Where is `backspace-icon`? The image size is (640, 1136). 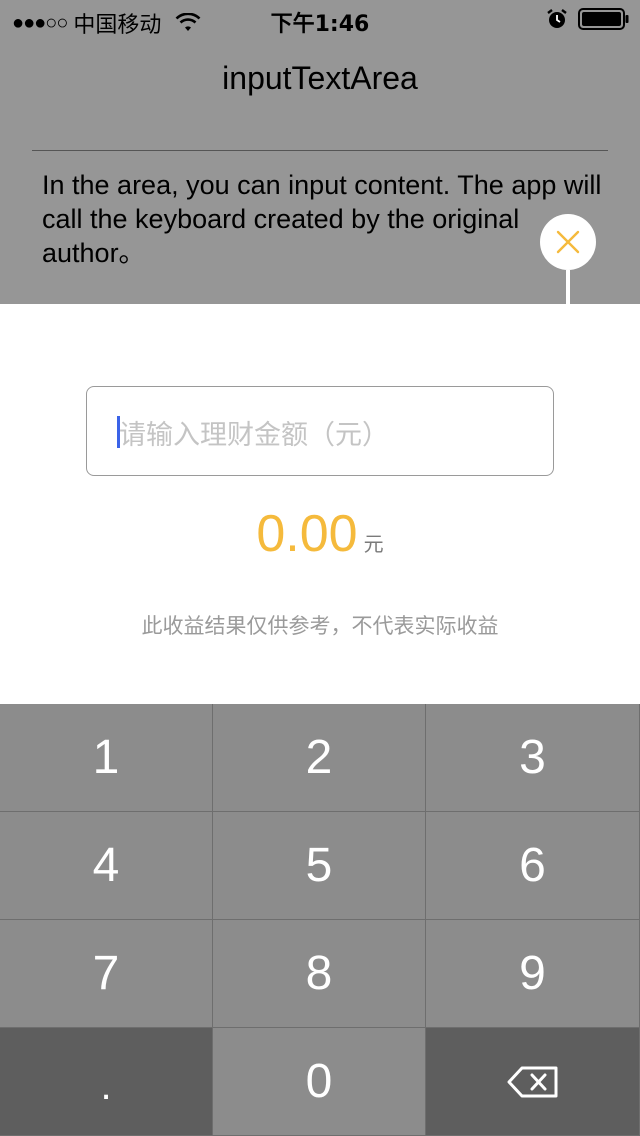
backspace-icon is located at coordinates (532, 1081).